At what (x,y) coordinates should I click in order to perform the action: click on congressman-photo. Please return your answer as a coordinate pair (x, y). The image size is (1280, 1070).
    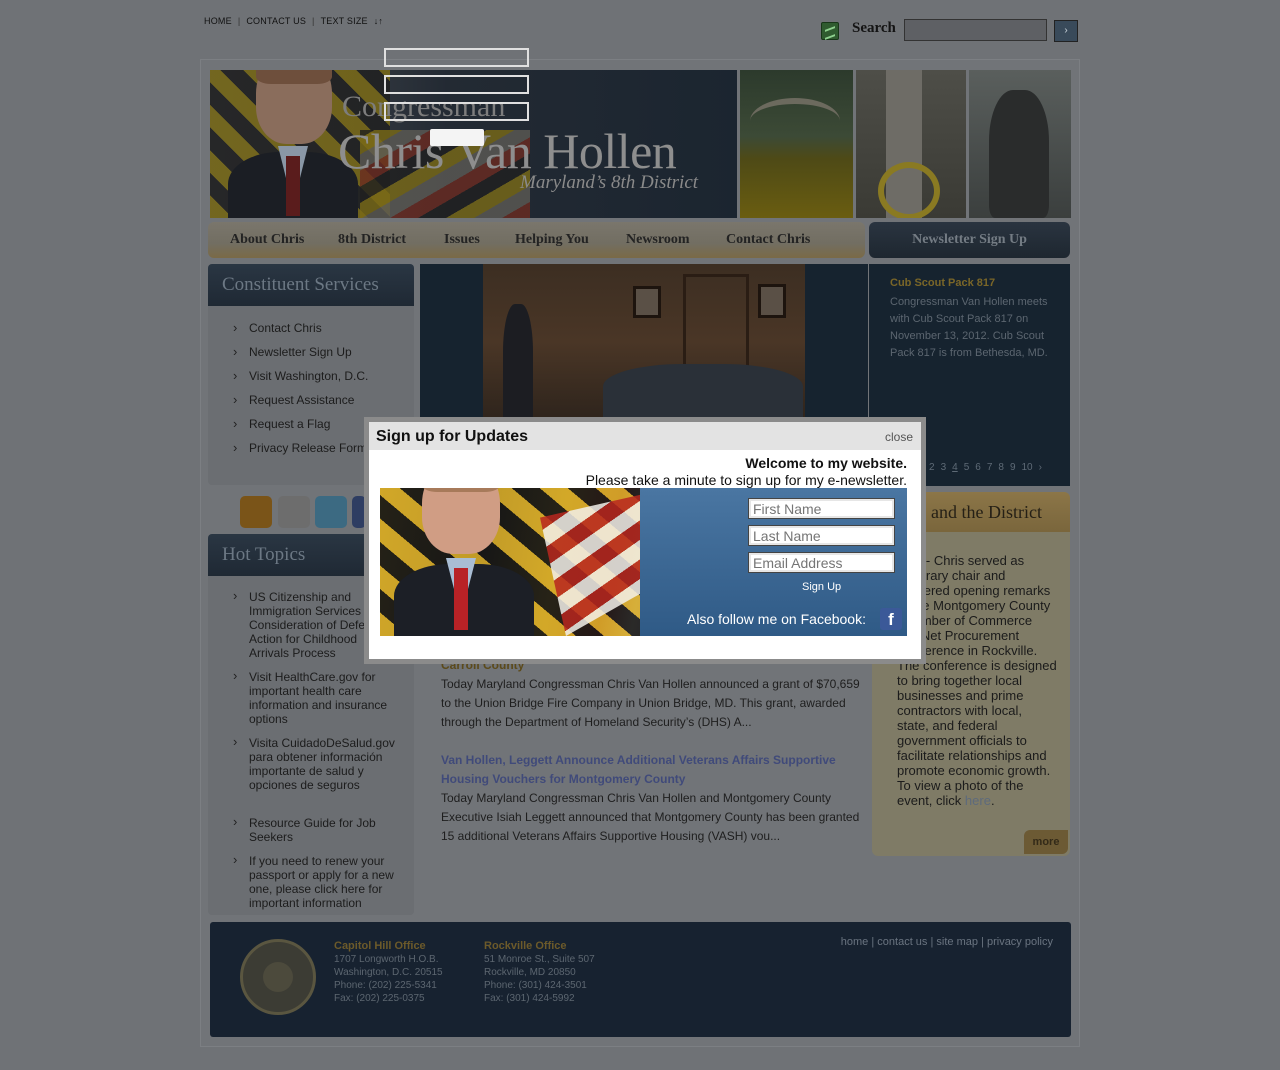
    Looking at the image, I should click on (460, 562).